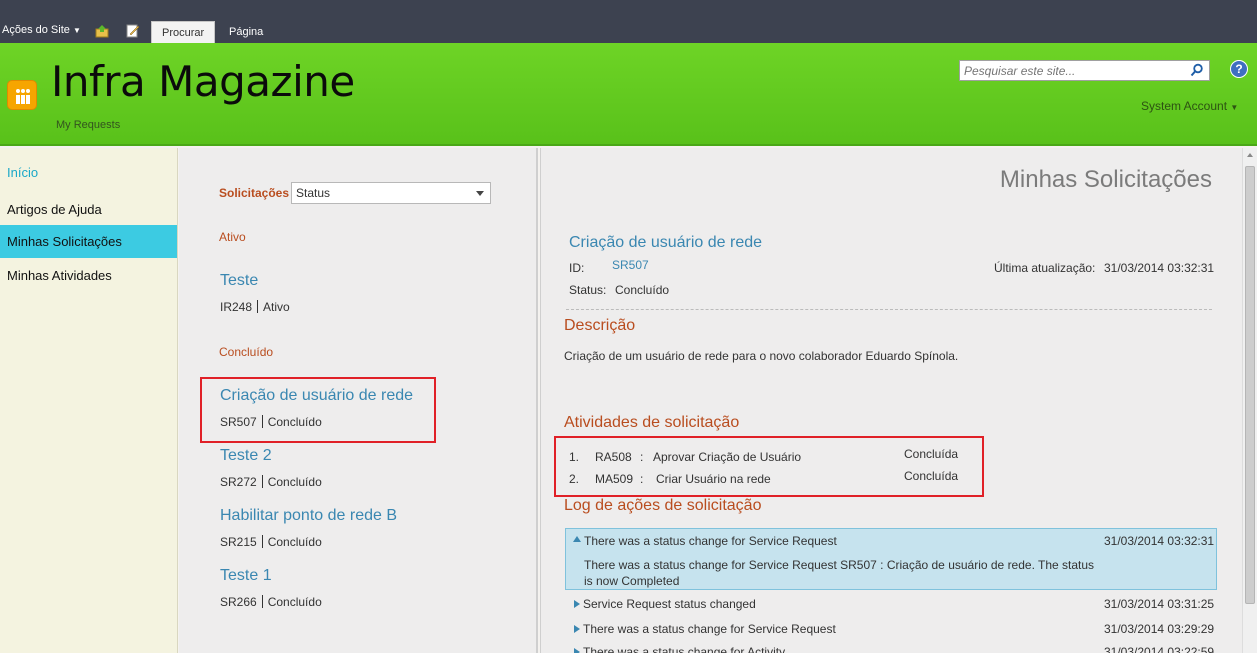  I want to click on filter-label: Solicitações, so click(254, 193).